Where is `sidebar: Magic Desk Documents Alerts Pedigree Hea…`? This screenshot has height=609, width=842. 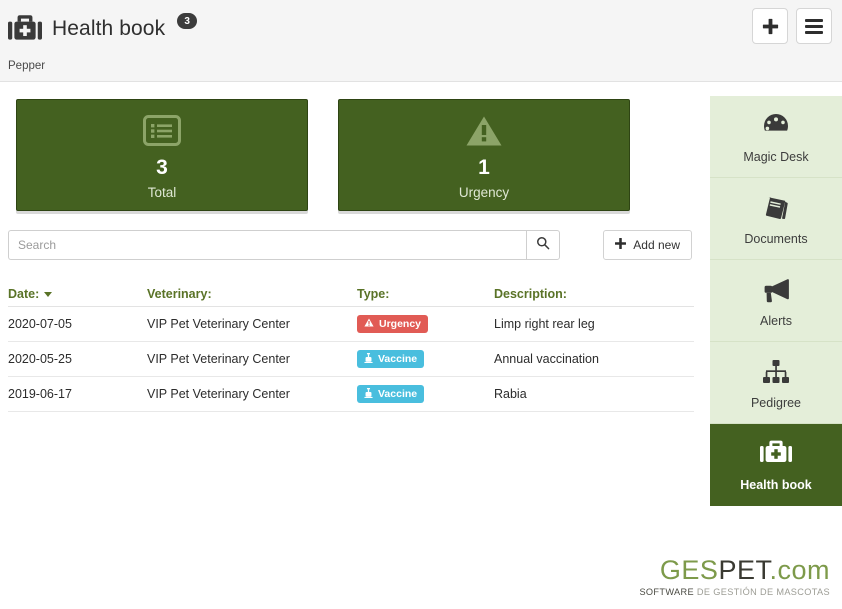
sidebar: Magic Desk Documents Alerts Pedigree Hea… is located at coordinates (776, 301).